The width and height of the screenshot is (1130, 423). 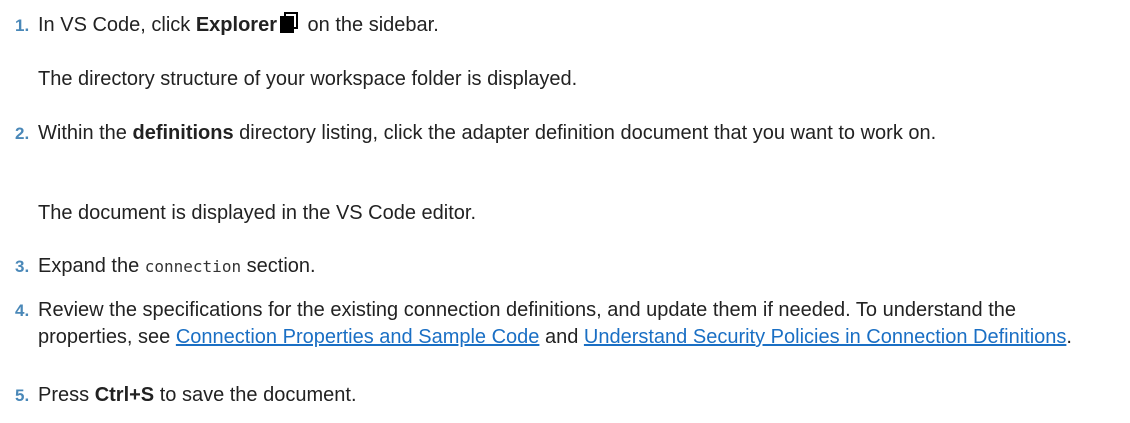 I want to click on step-number: 1., so click(x=22, y=25).